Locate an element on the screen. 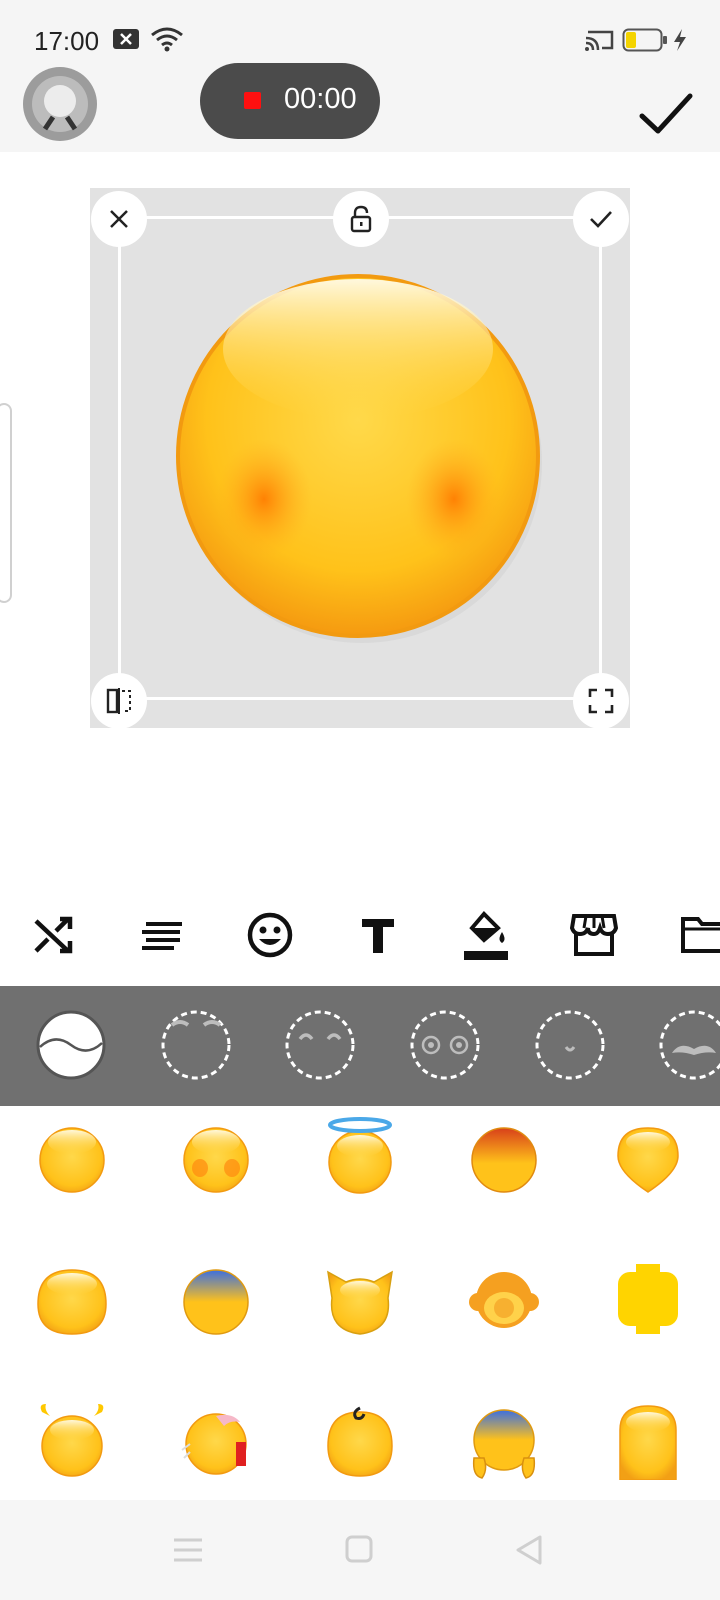 Image resolution: width=720 pixels, height=1600 pixels. fill-color-icon is located at coordinates (486, 935).